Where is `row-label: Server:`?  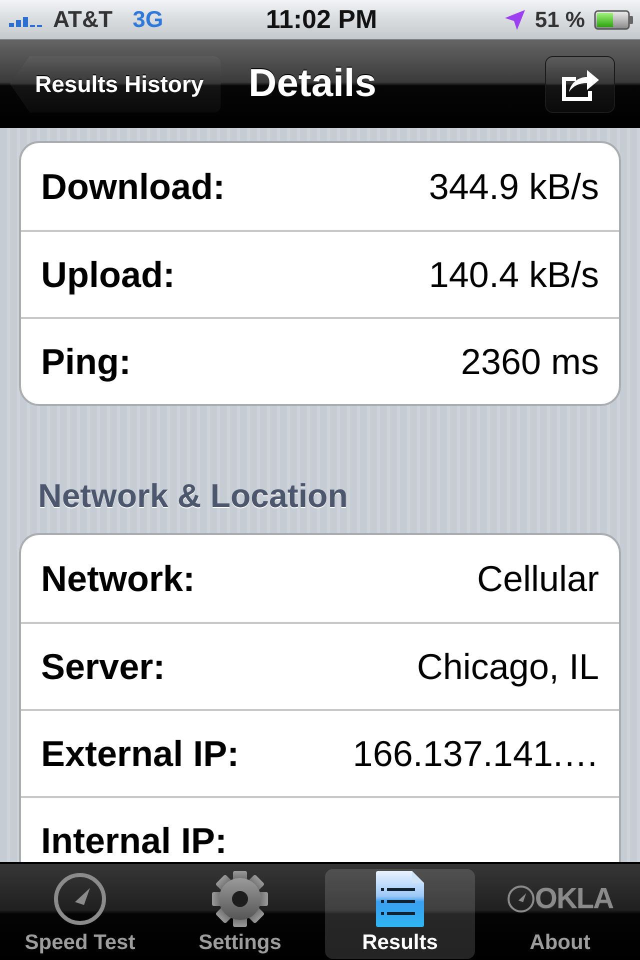
row-label: Server: is located at coordinates (103, 667).